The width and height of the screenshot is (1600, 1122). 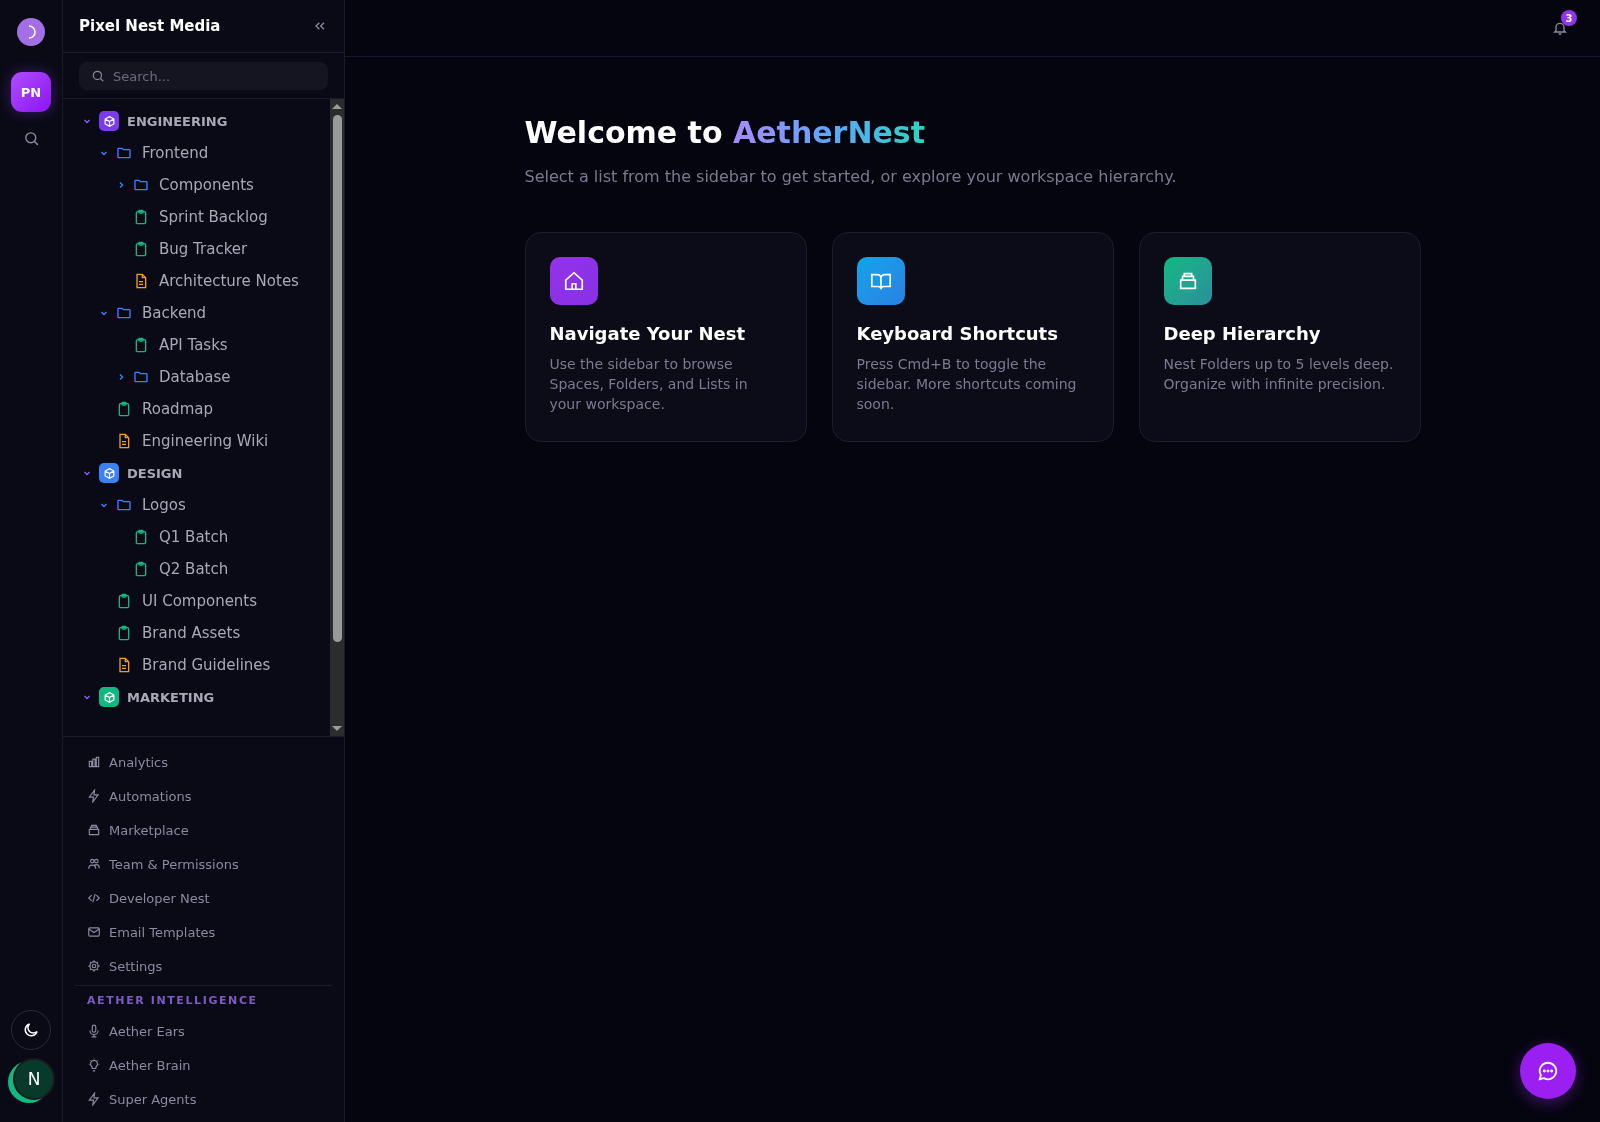 I want to click on people-icon, so click(x=94, y=864).